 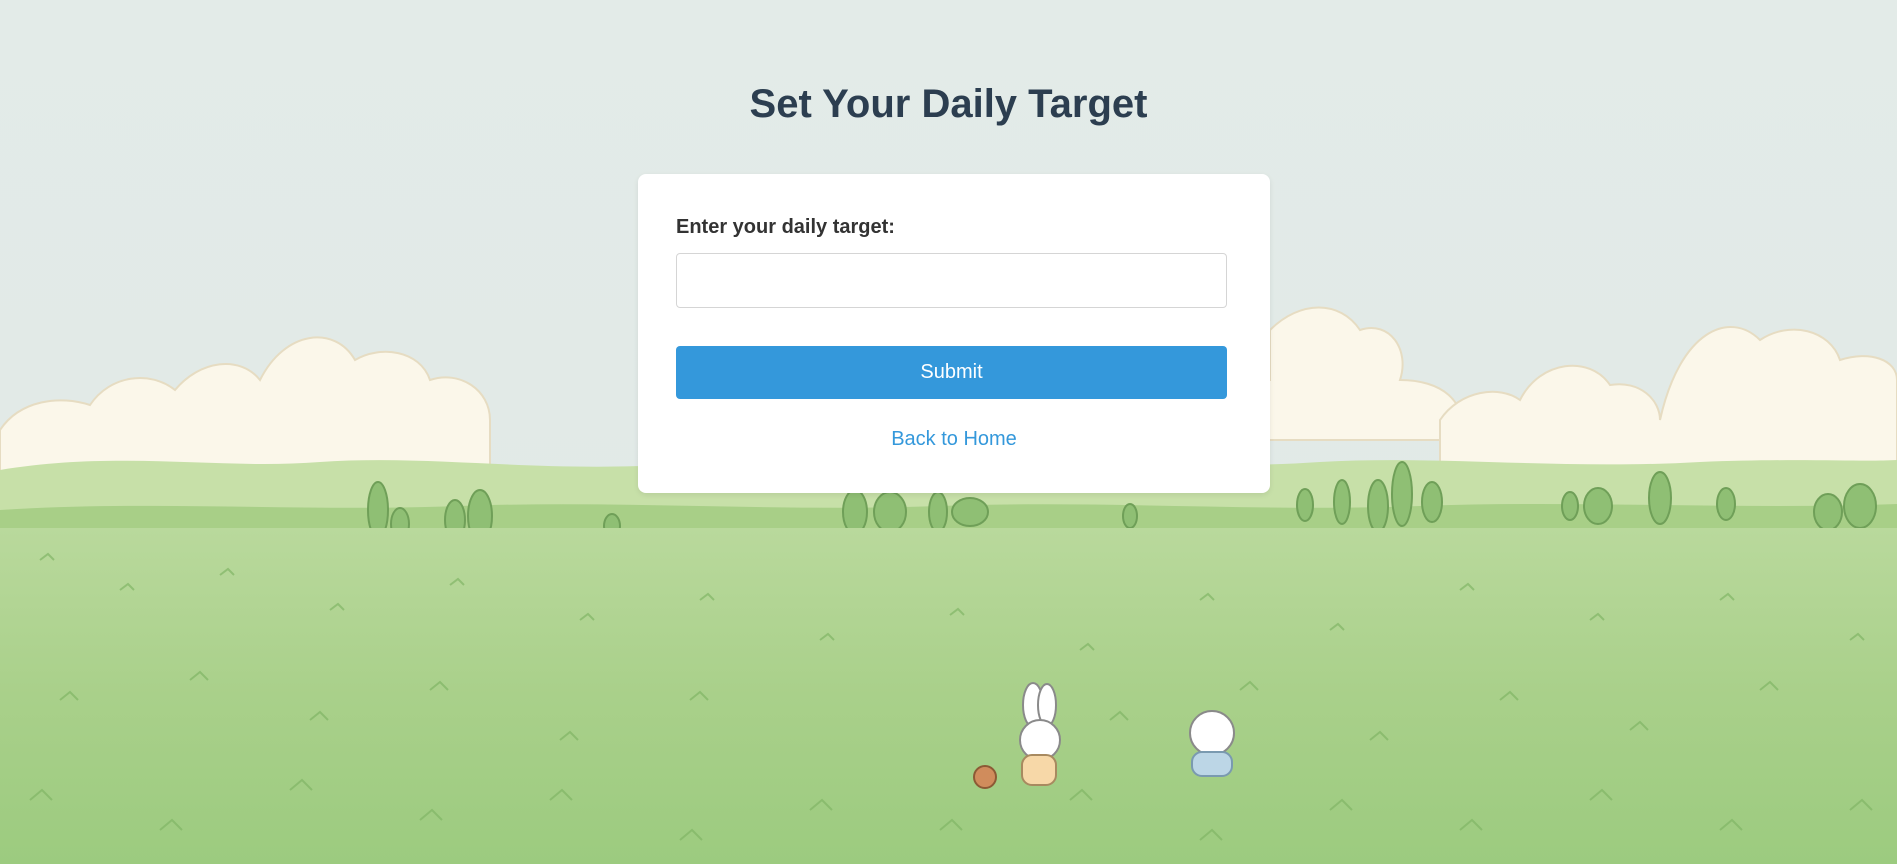 What do you see at coordinates (951, 280) in the screenshot?
I see `daily-target-input` at bounding box center [951, 280].